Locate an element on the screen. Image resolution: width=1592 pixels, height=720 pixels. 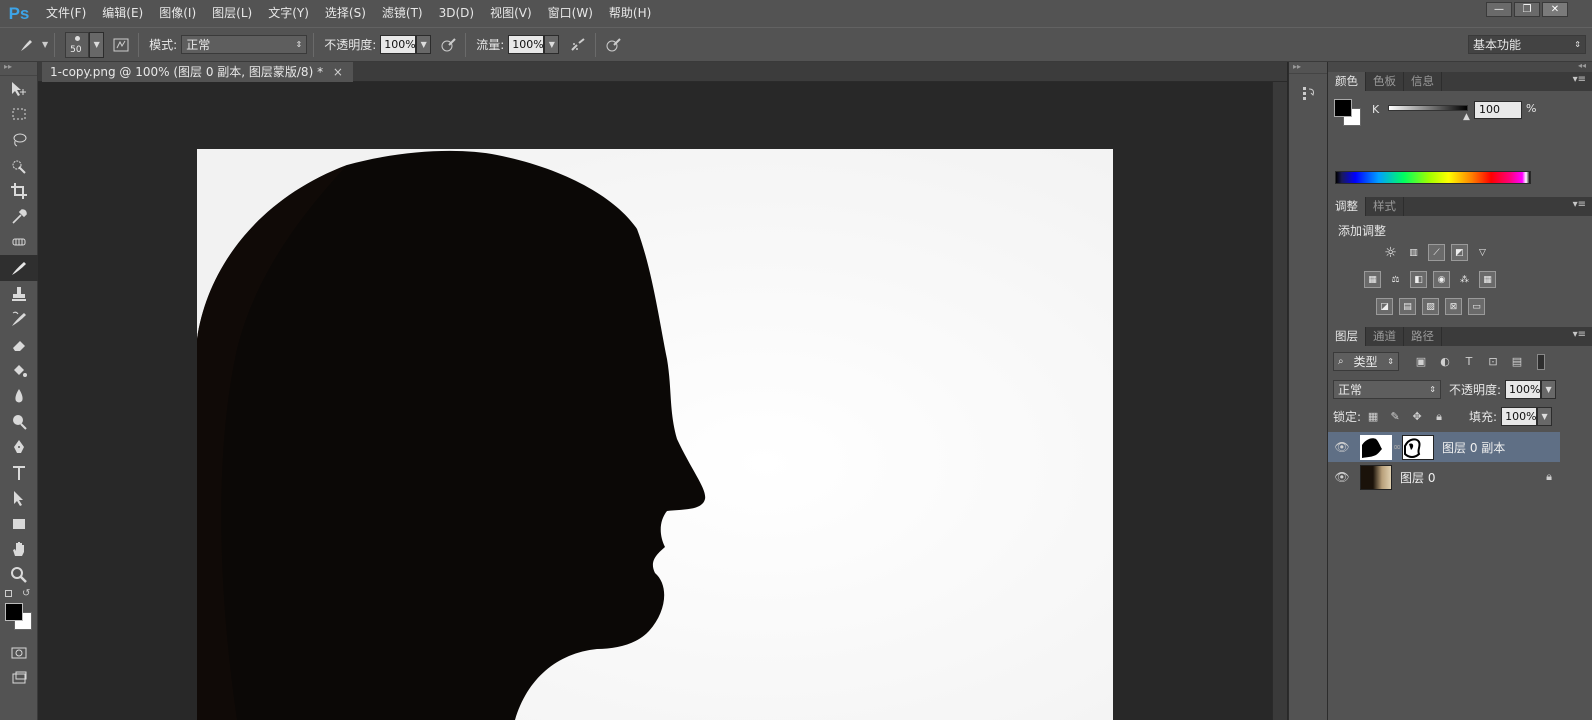
crop-tool-icon is located at coordinates (19, 191).